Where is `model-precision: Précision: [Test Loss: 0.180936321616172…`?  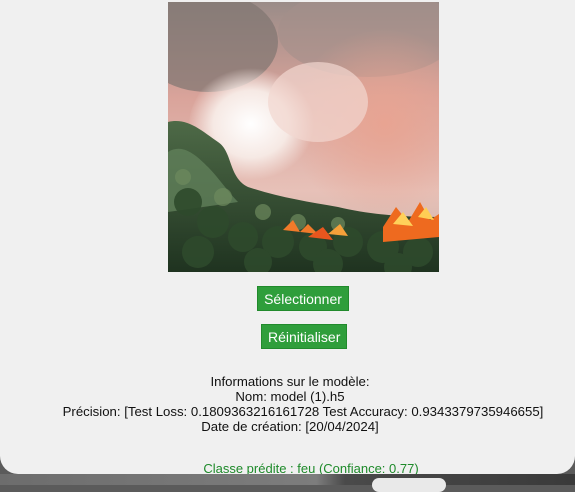
model-precision: Précision: [Test Loss: 0.180936321616172… is located at coordinates (303, 411).